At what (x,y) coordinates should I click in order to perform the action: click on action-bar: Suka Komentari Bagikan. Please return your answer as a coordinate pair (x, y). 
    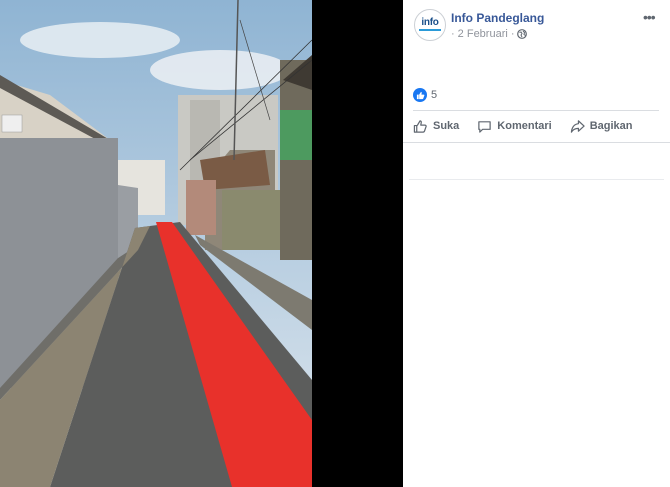
    Looking at the image, I should click on (536, 126).